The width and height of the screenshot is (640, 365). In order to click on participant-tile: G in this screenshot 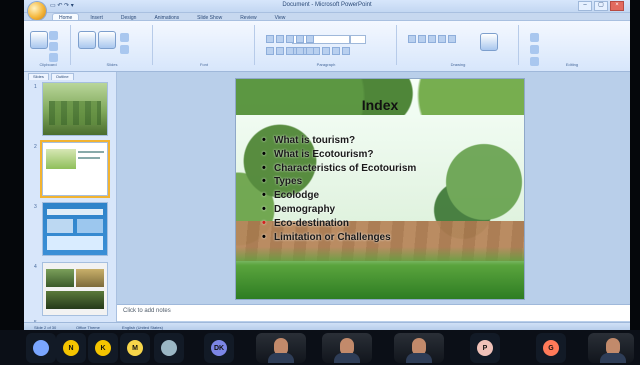, I will do `click(551, 348)`.